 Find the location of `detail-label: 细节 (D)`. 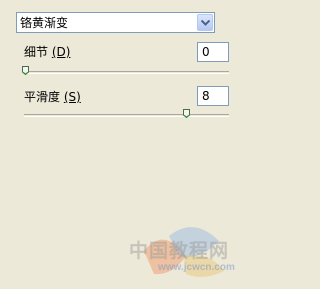

detail-label: 细节 (D) is located at coordinates (47, 52).